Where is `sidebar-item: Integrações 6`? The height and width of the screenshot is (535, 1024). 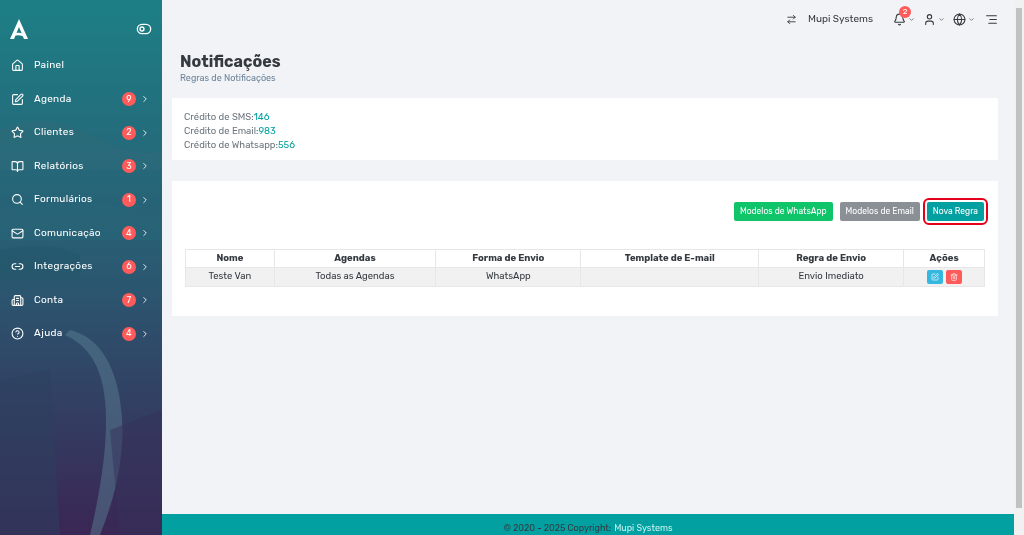 sidebar-item: Integrações 6 is located at coordinates (81, 267).